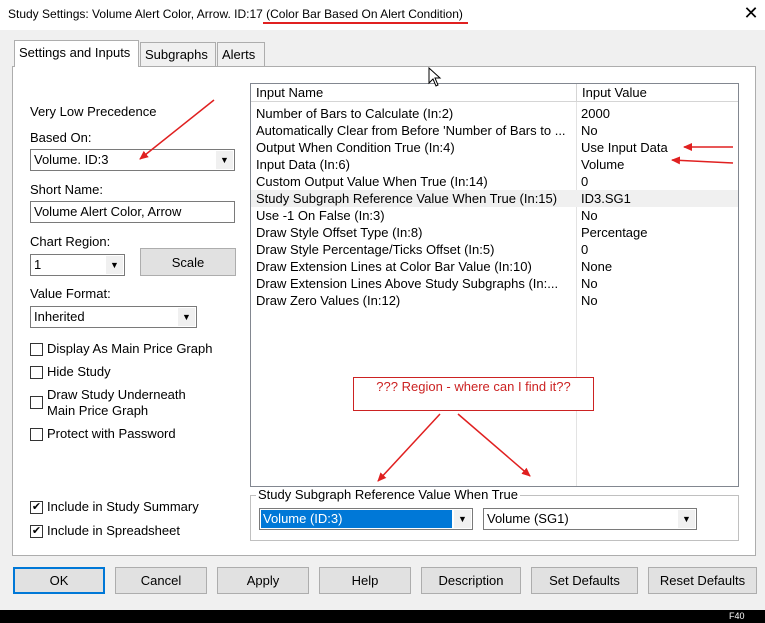  What do you see at coordinates (702, 580) in the screenshot?
I see `reset-defaults-button: Reset Defaults` at bounding box center [702, 580].